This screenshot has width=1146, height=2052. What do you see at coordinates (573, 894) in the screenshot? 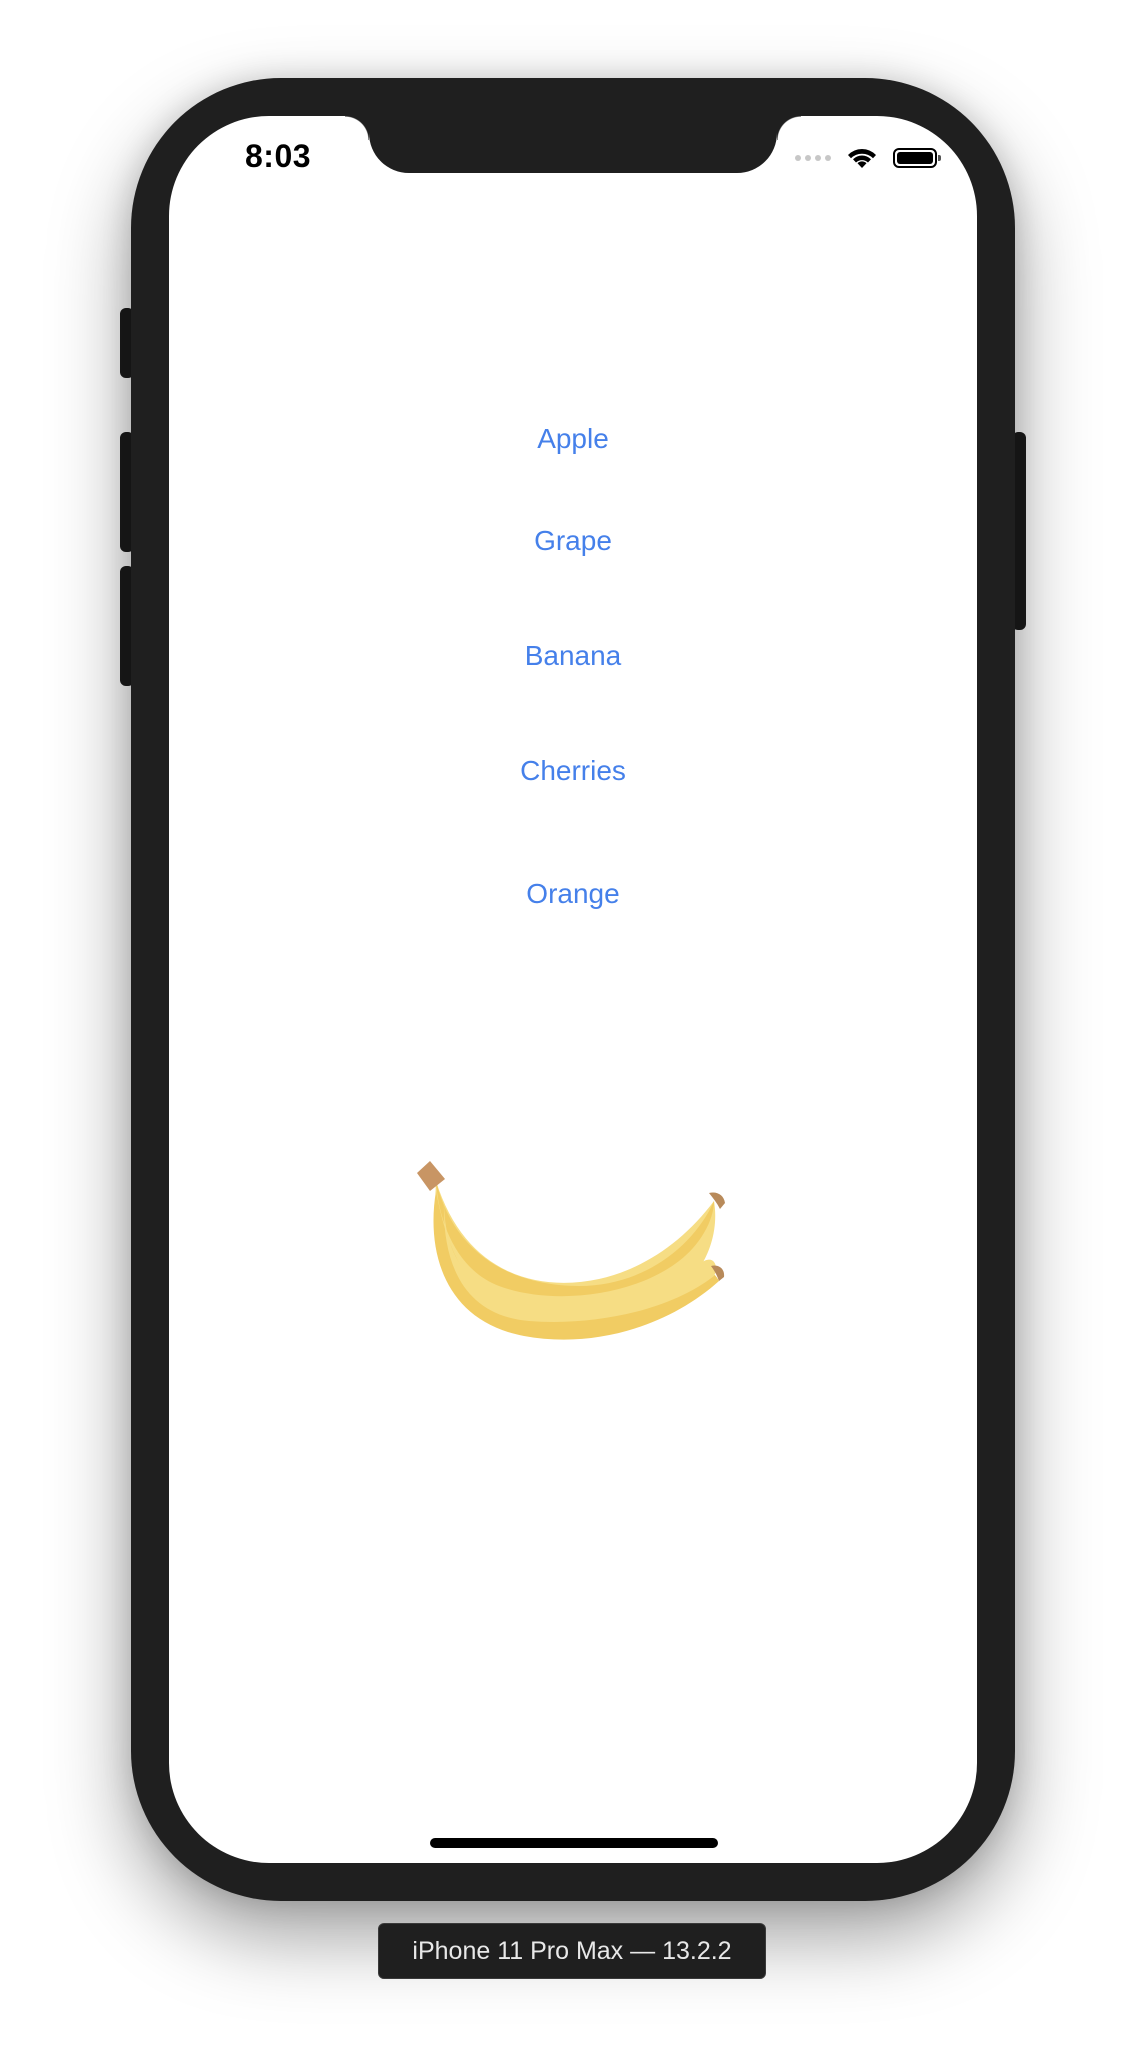
I see `orange-button: Orange` at bounding box center [573, 894].